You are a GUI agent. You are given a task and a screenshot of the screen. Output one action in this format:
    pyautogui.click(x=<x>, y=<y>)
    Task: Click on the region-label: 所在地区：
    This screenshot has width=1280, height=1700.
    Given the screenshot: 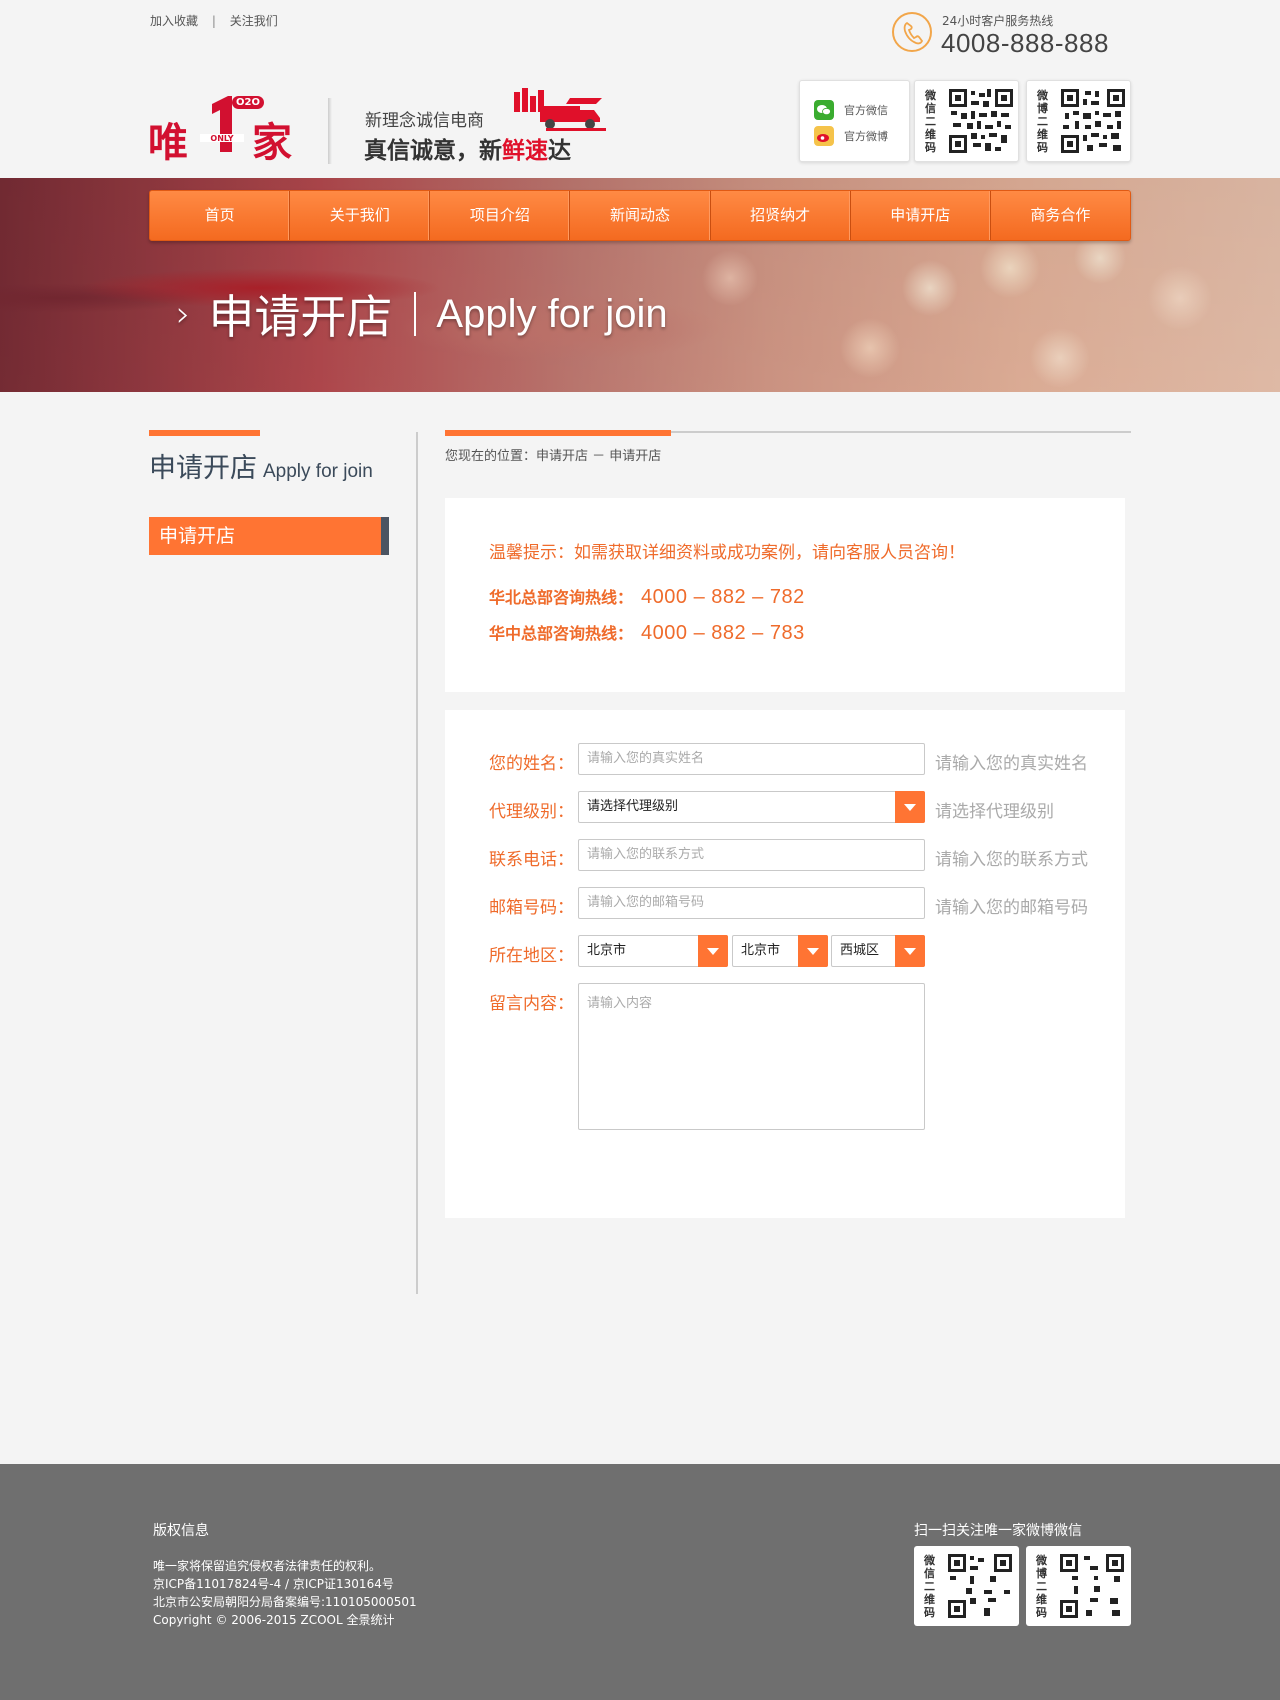 What is the action you would take?
    pyautogui.click(x=531, y=956)
    